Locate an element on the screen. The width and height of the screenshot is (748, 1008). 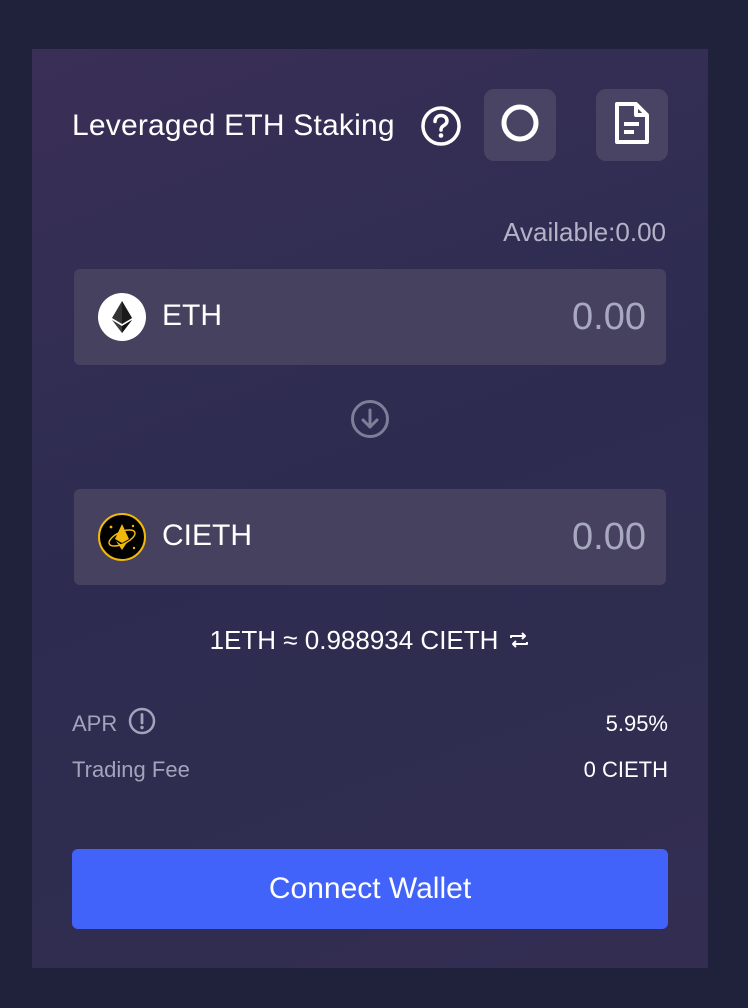
info-circle-icon is located at coordinates (142, 721).